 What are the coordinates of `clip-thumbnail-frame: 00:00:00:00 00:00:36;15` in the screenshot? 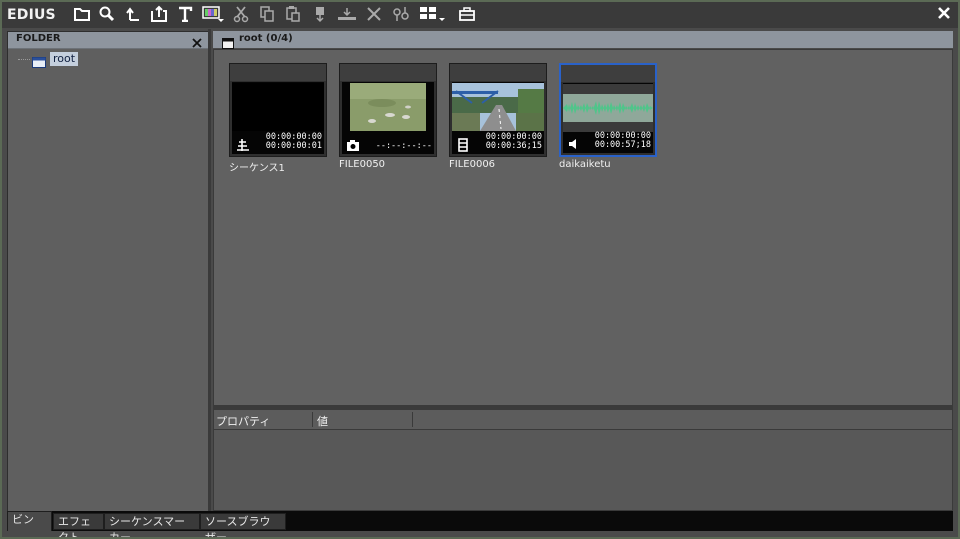 It's located at (498, 110).